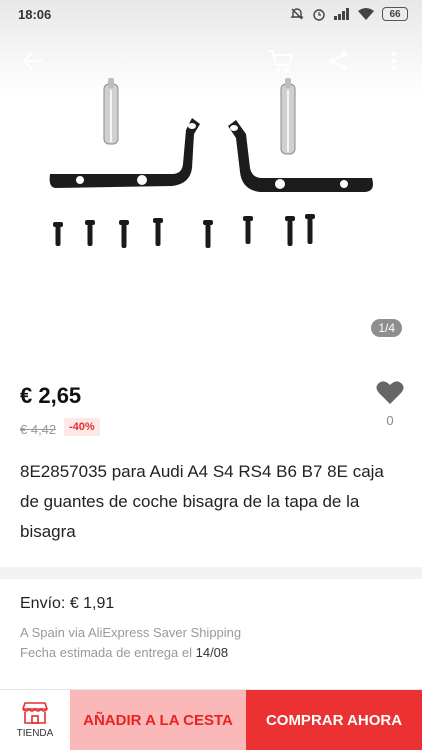  What do you see at coordinates (82, 427) in the screenshot?
I see `discount-badge: -40%` at bounding box center [82, 427].